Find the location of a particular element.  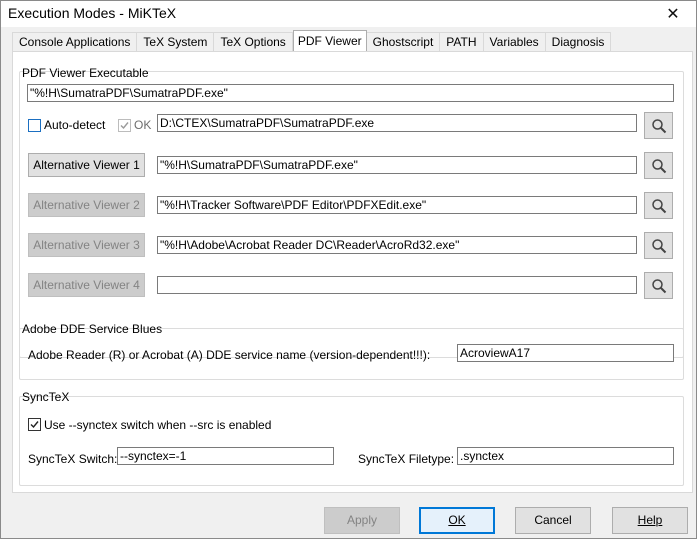

adobe-dde-group-label: Adobe DDE Service Blues is located at coordinates (92, 329).